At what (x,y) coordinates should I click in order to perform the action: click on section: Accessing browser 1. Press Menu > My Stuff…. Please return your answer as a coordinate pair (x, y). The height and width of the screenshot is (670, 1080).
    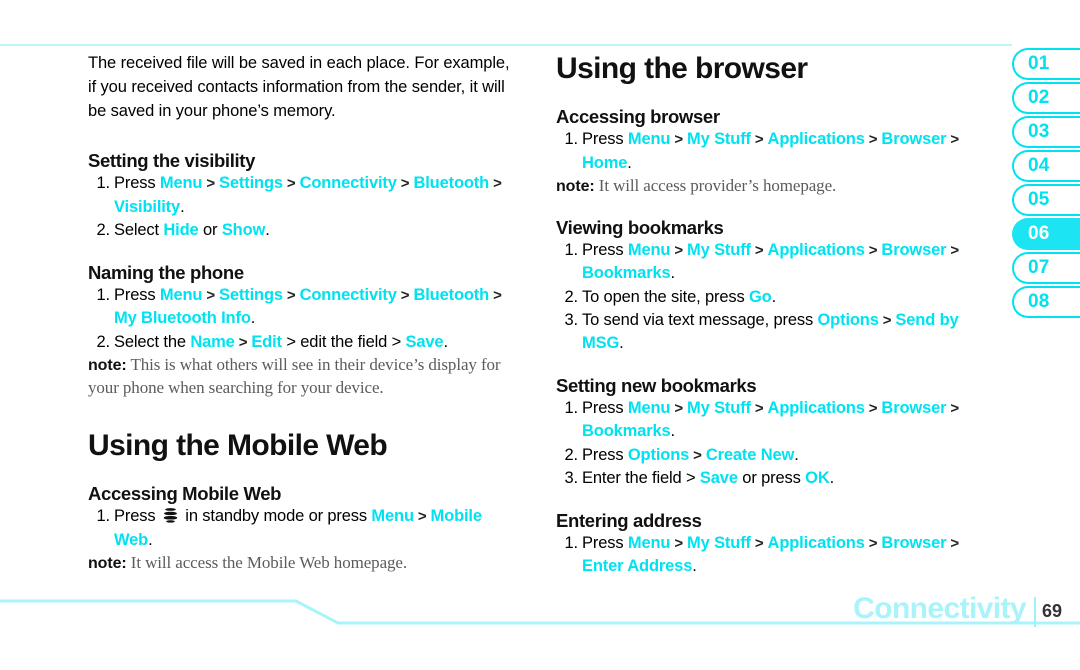
    Looking at the image, I should click on (766, 148).